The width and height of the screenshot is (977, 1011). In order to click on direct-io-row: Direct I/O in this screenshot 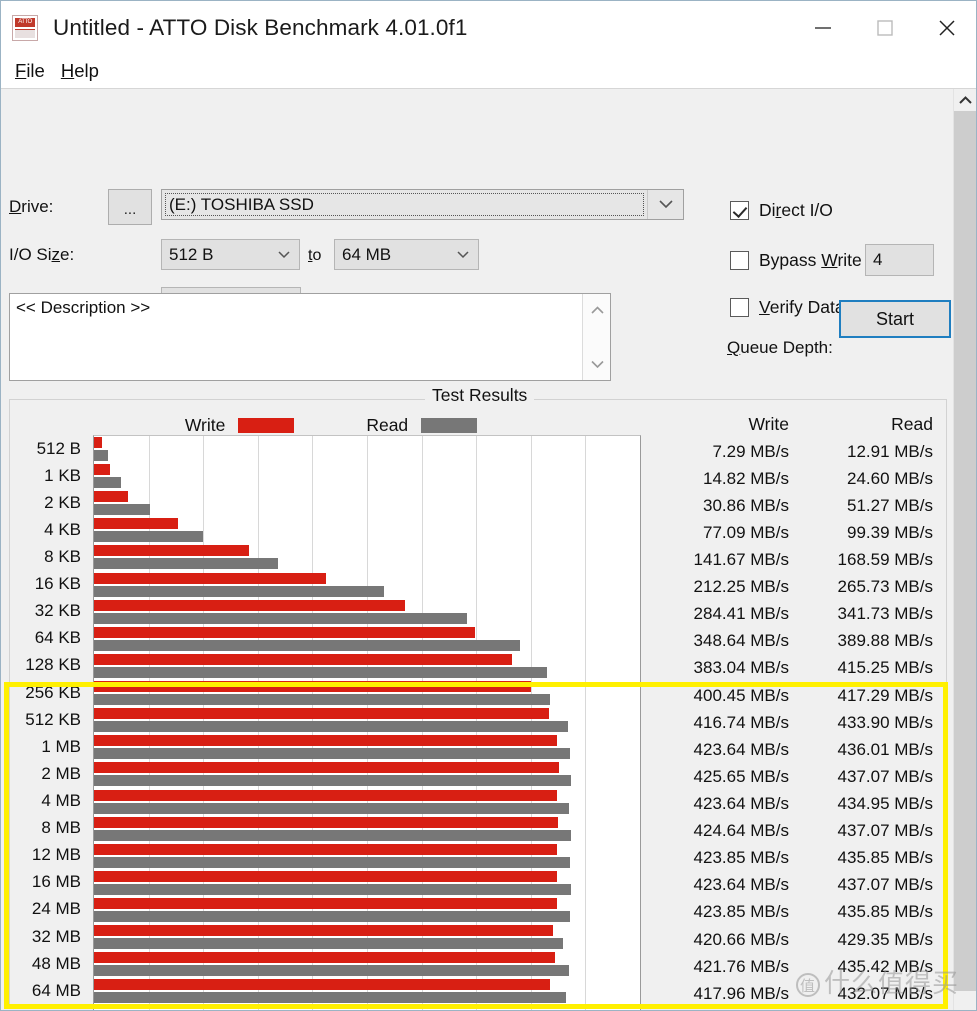, I will do `click(781, 210)`.